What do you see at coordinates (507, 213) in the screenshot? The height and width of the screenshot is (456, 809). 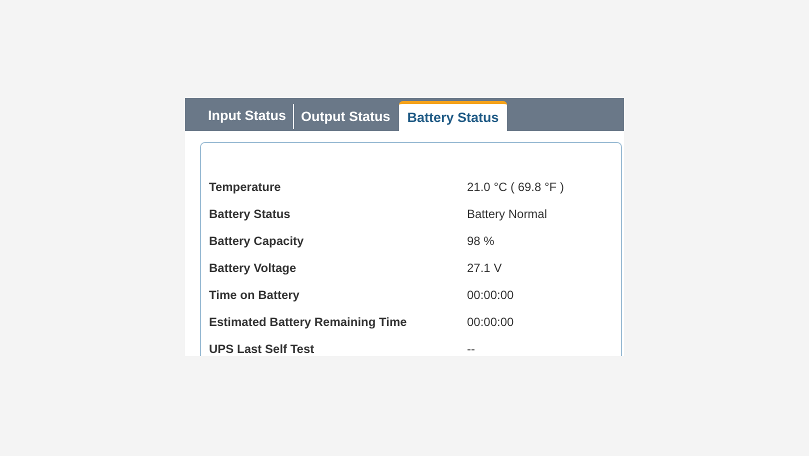 I see `field-value: Battery Normal` at bounding box center [507, 213].